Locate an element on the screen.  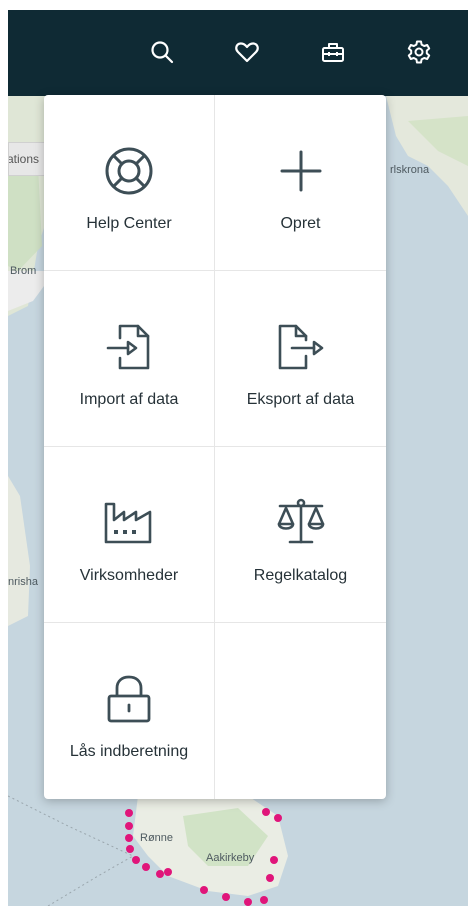
map-search-chip: ations is located at coordinates (28, 159).